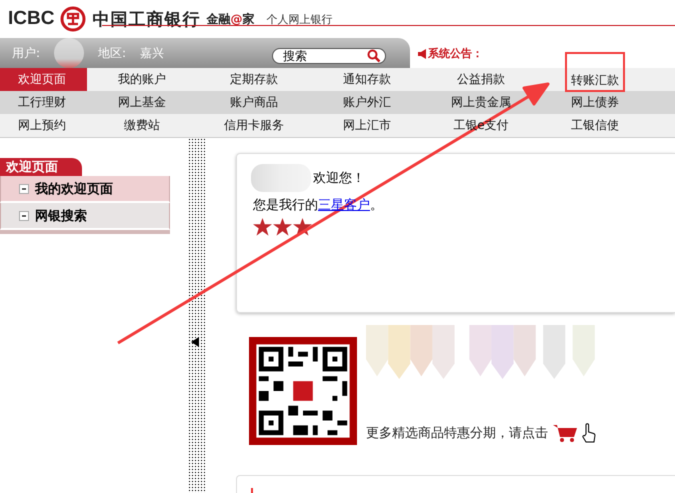 The width and height of the screenshot is (675, 493). I want to click on nav-tab: 网上预约, so click(43, 125).